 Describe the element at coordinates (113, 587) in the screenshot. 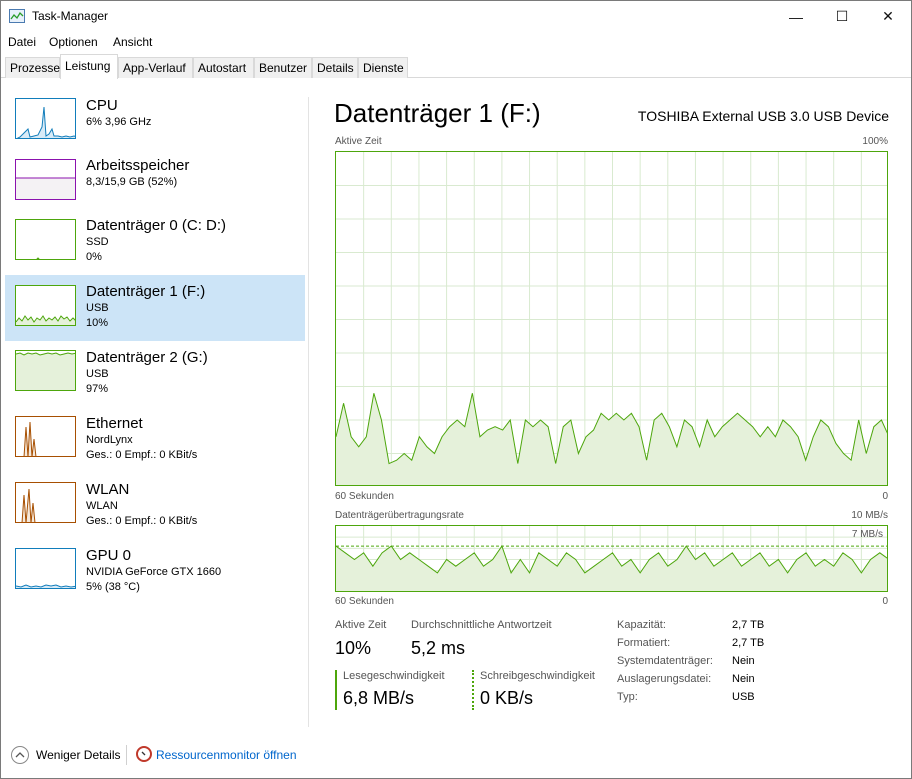

I see `sidebar-item-usage: 5% (38 °C)` at that location.